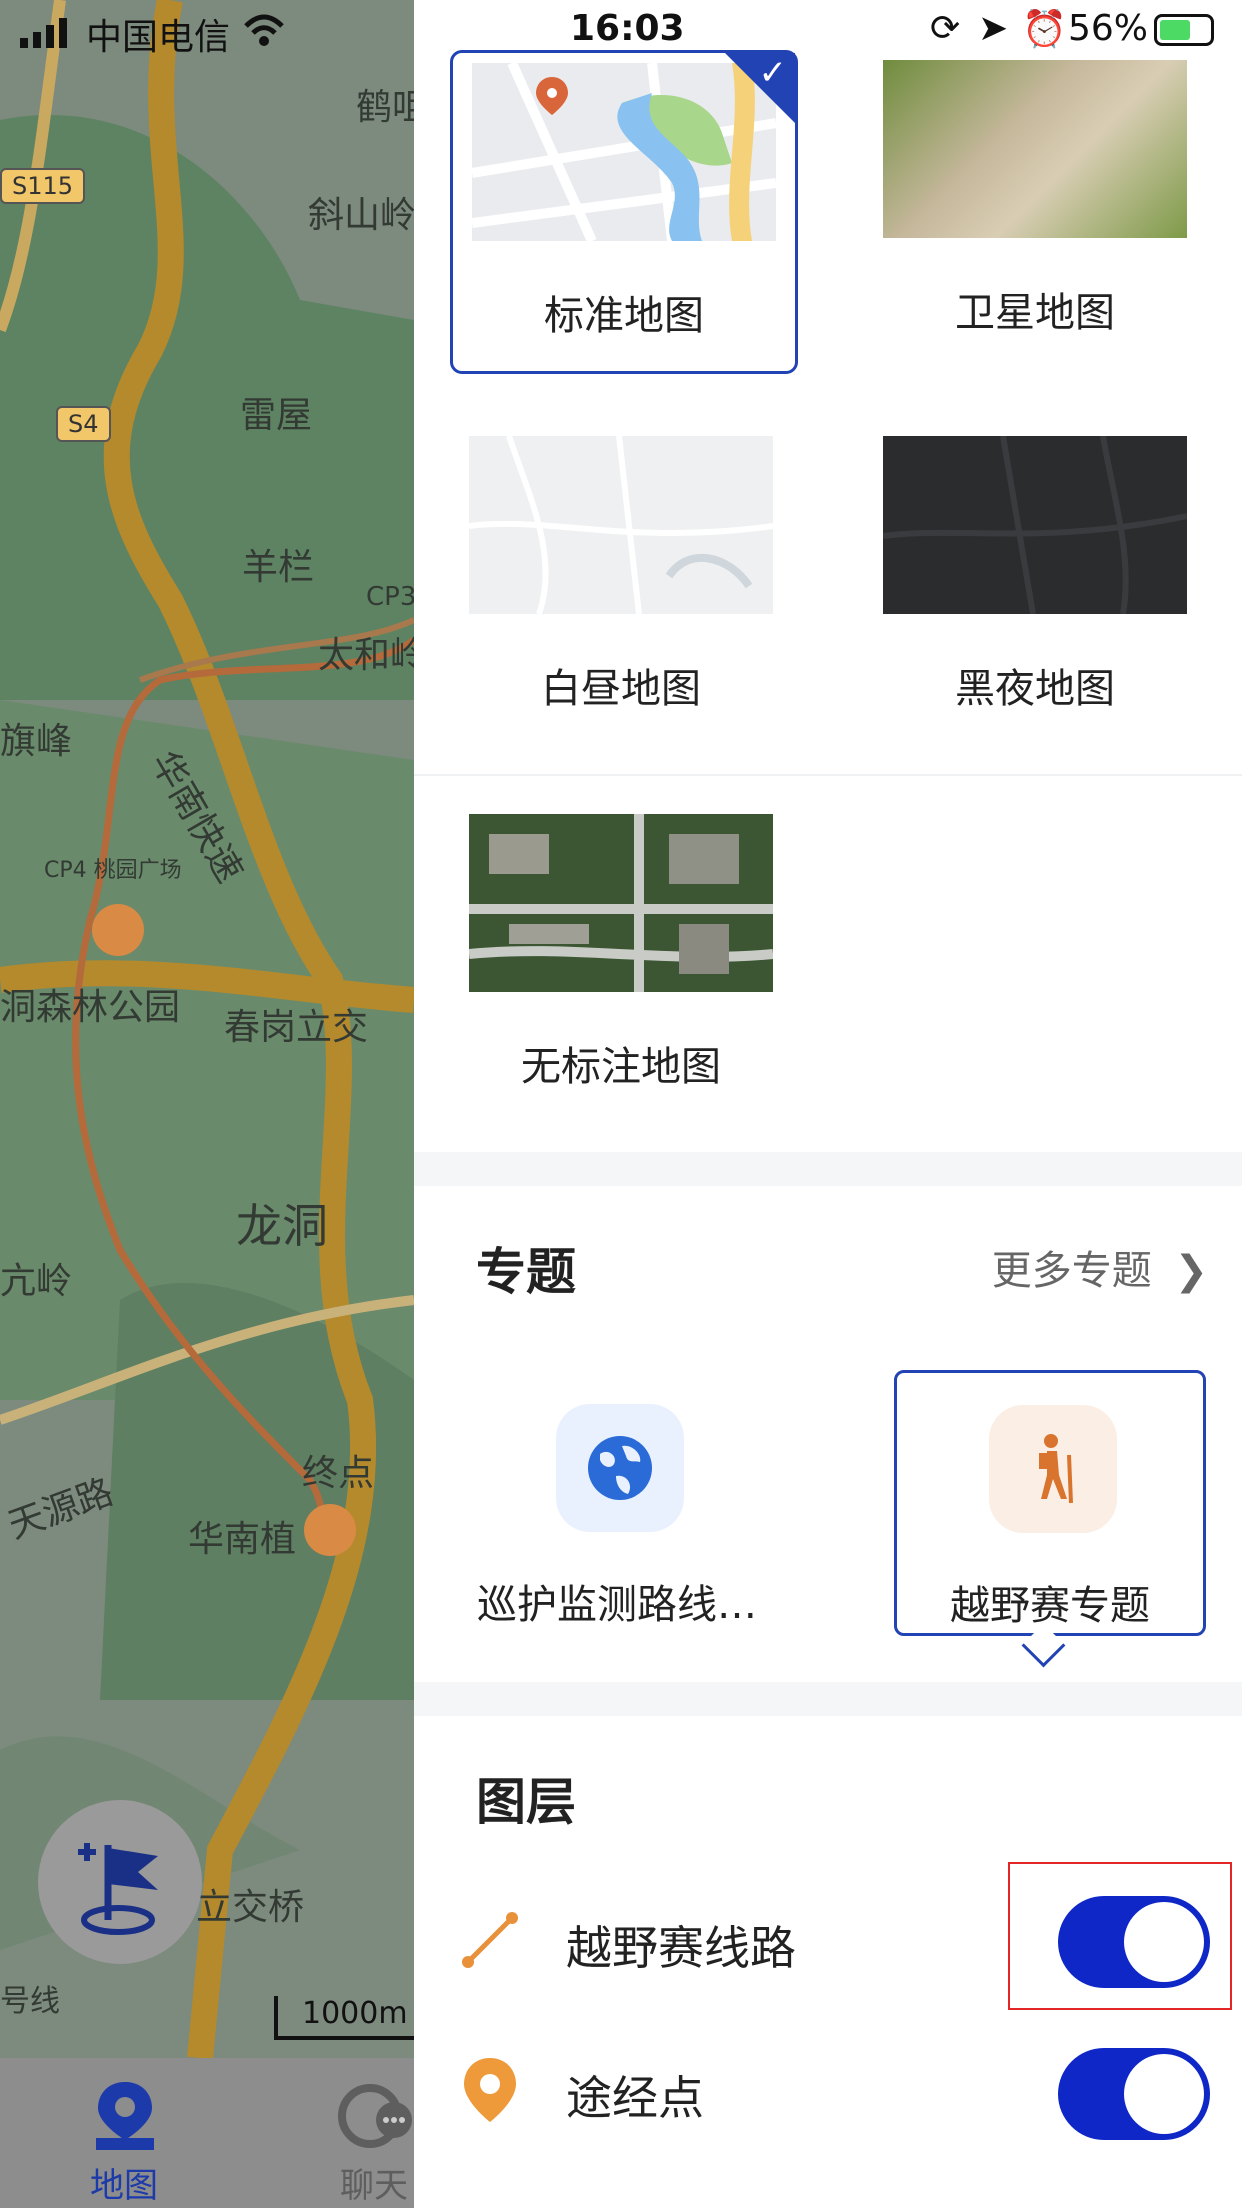 The width and height of the screenshot is (1242, 2208). Describe the element at coordinates (43, 186) in the screenshot. I see `road-shield-s115: S115` at that location.